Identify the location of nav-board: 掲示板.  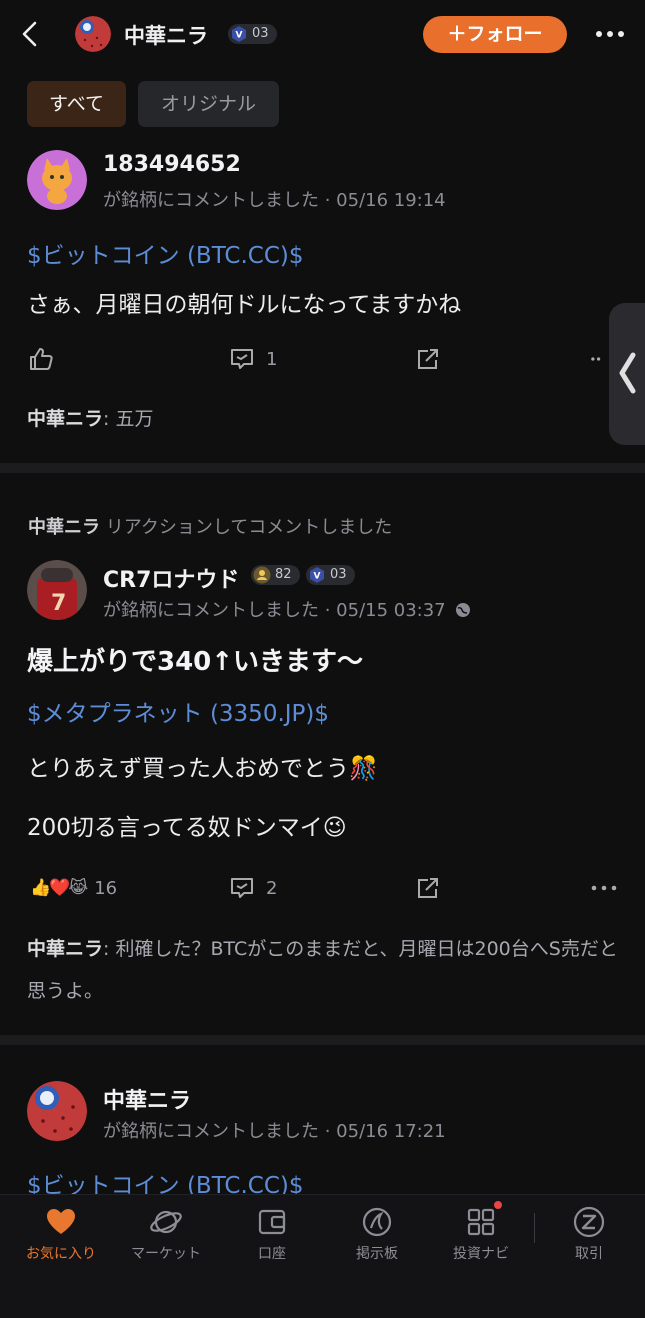
(377, 1234).